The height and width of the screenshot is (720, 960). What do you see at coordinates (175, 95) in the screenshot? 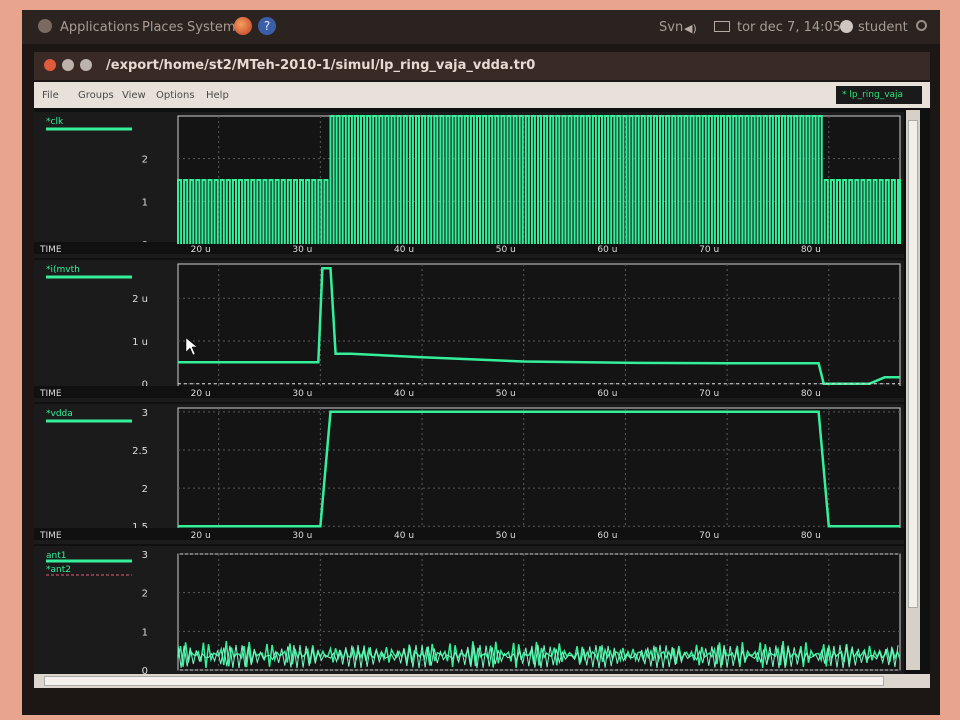
I see `menu-options: Options` at bounding box center [175, 95].